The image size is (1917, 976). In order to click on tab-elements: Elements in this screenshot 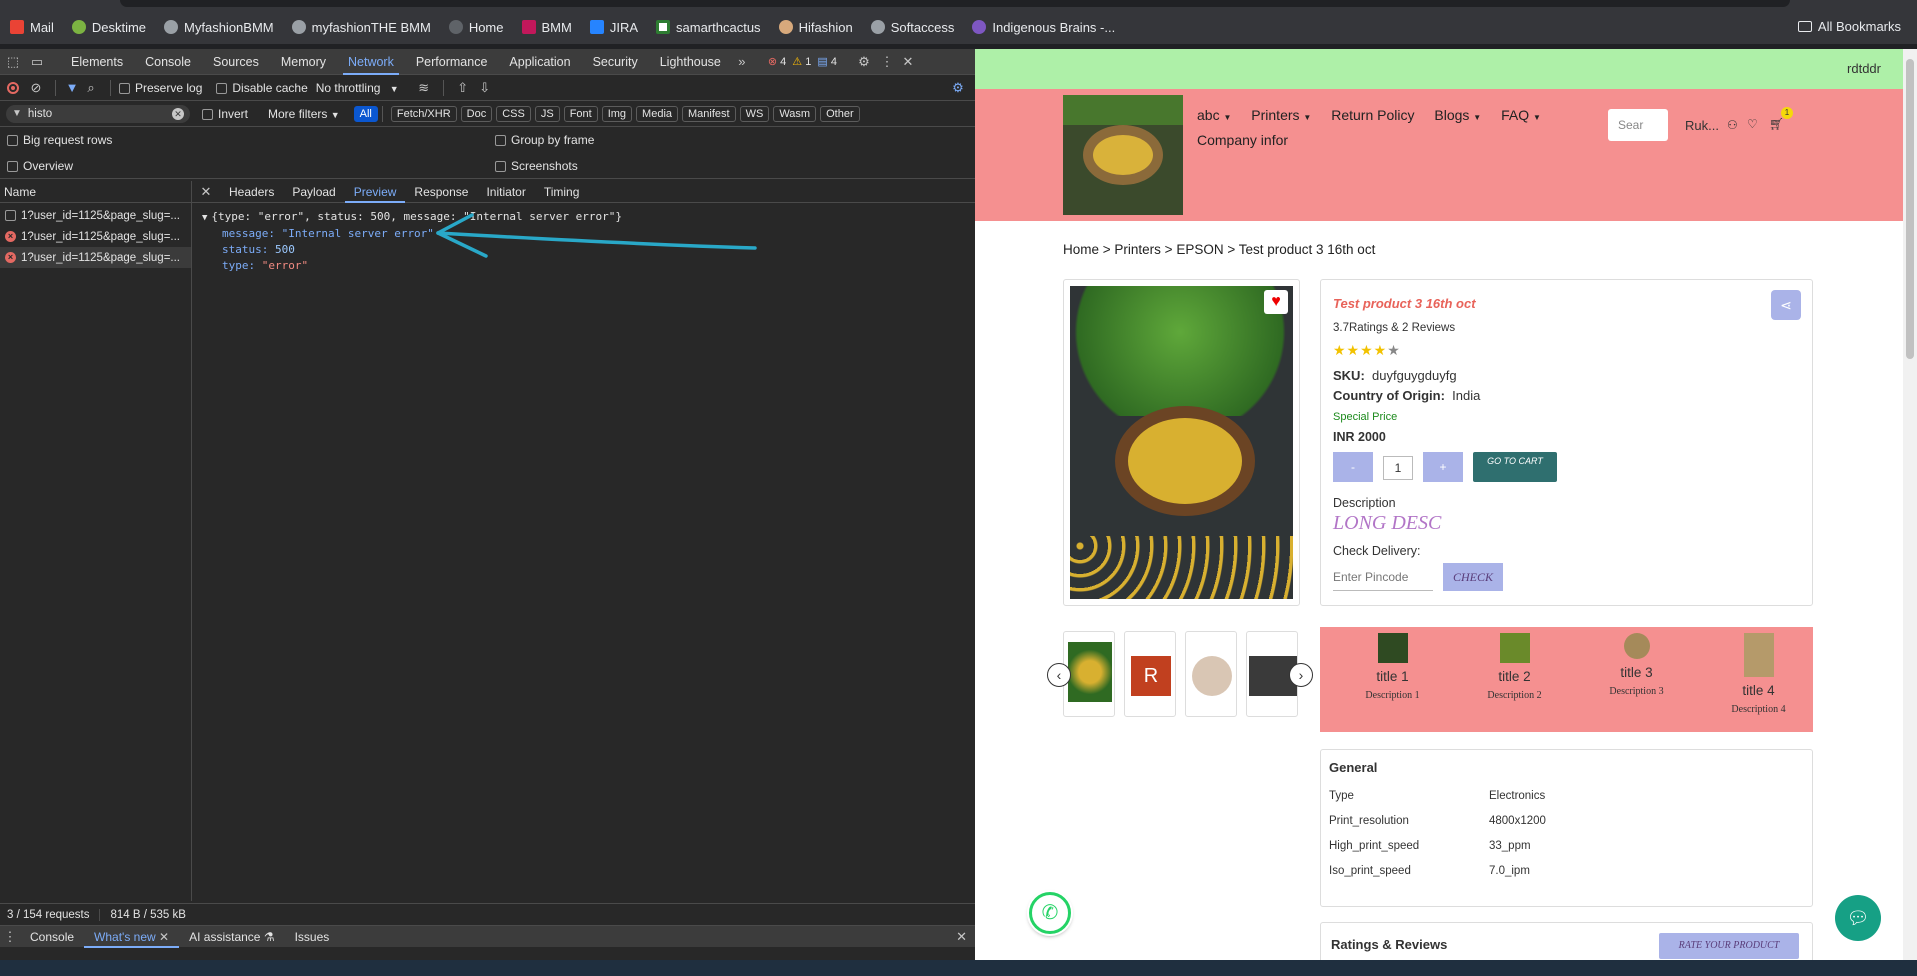, I will do `click(97, 62)`.